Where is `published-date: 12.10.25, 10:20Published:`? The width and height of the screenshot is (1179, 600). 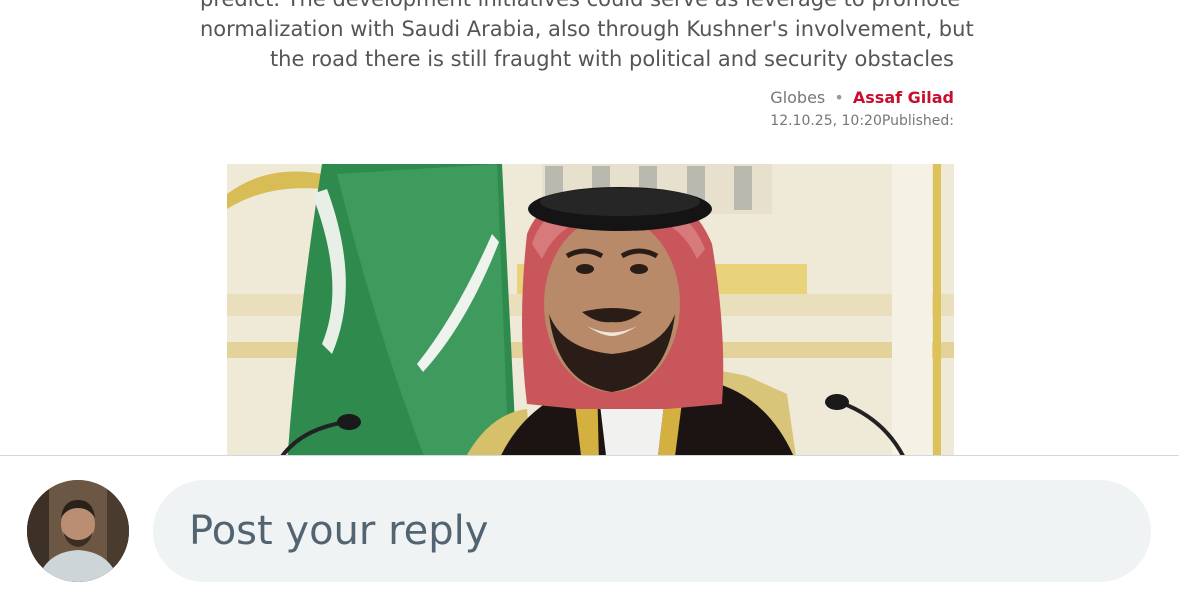 published-date: 12.10.25, 10:20Published: is located at coordinates (862, 121).